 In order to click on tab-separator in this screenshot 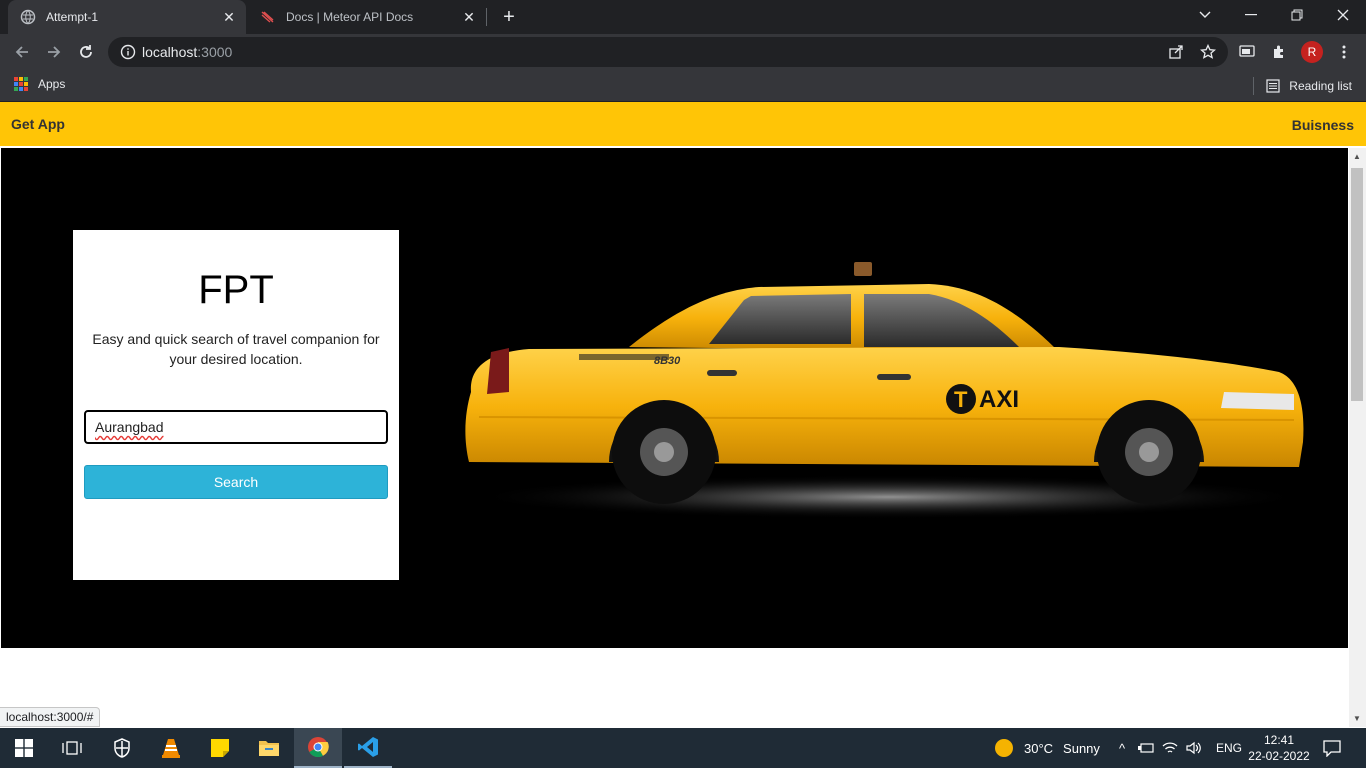, I will do `click(486, 17)`.